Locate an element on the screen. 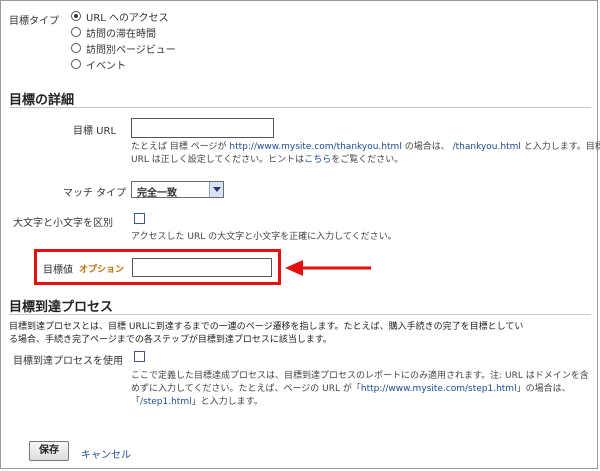 This screenshot has width=600, height=471. goal-value-label: 目標値 is located at coordinates (58, 270).